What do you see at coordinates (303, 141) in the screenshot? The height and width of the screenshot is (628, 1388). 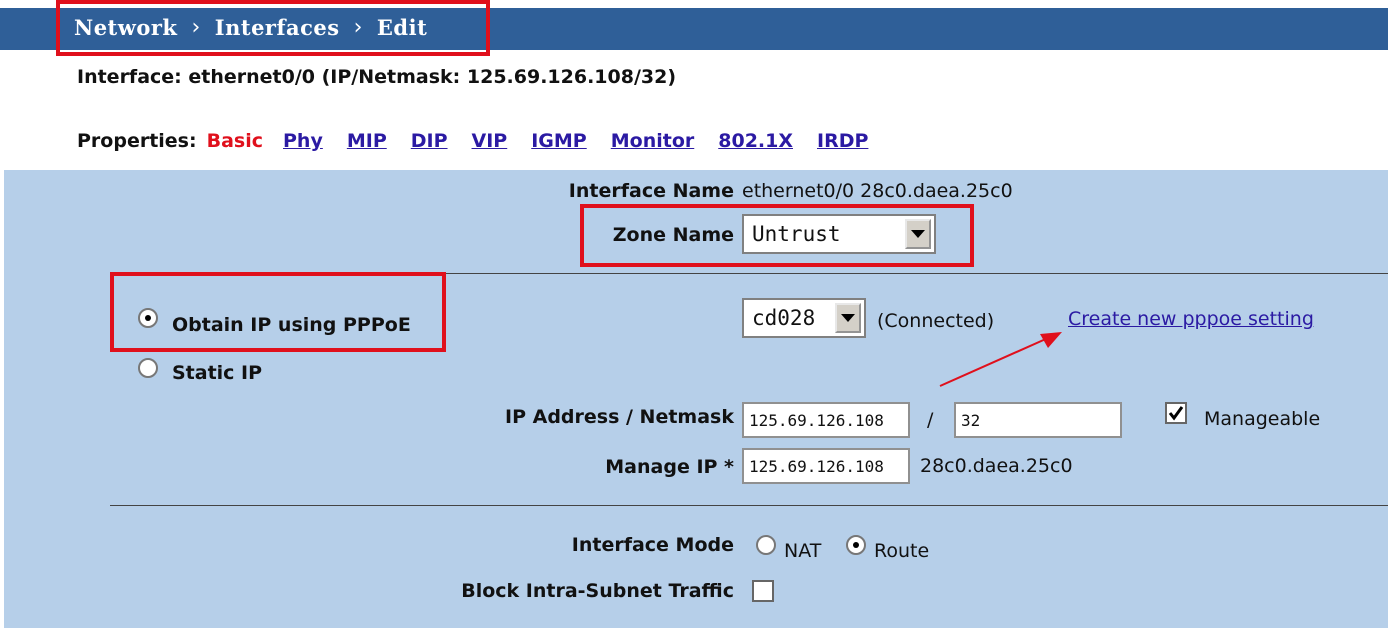 I see `tab-phy: Phy` at bounding box center [303, 141].